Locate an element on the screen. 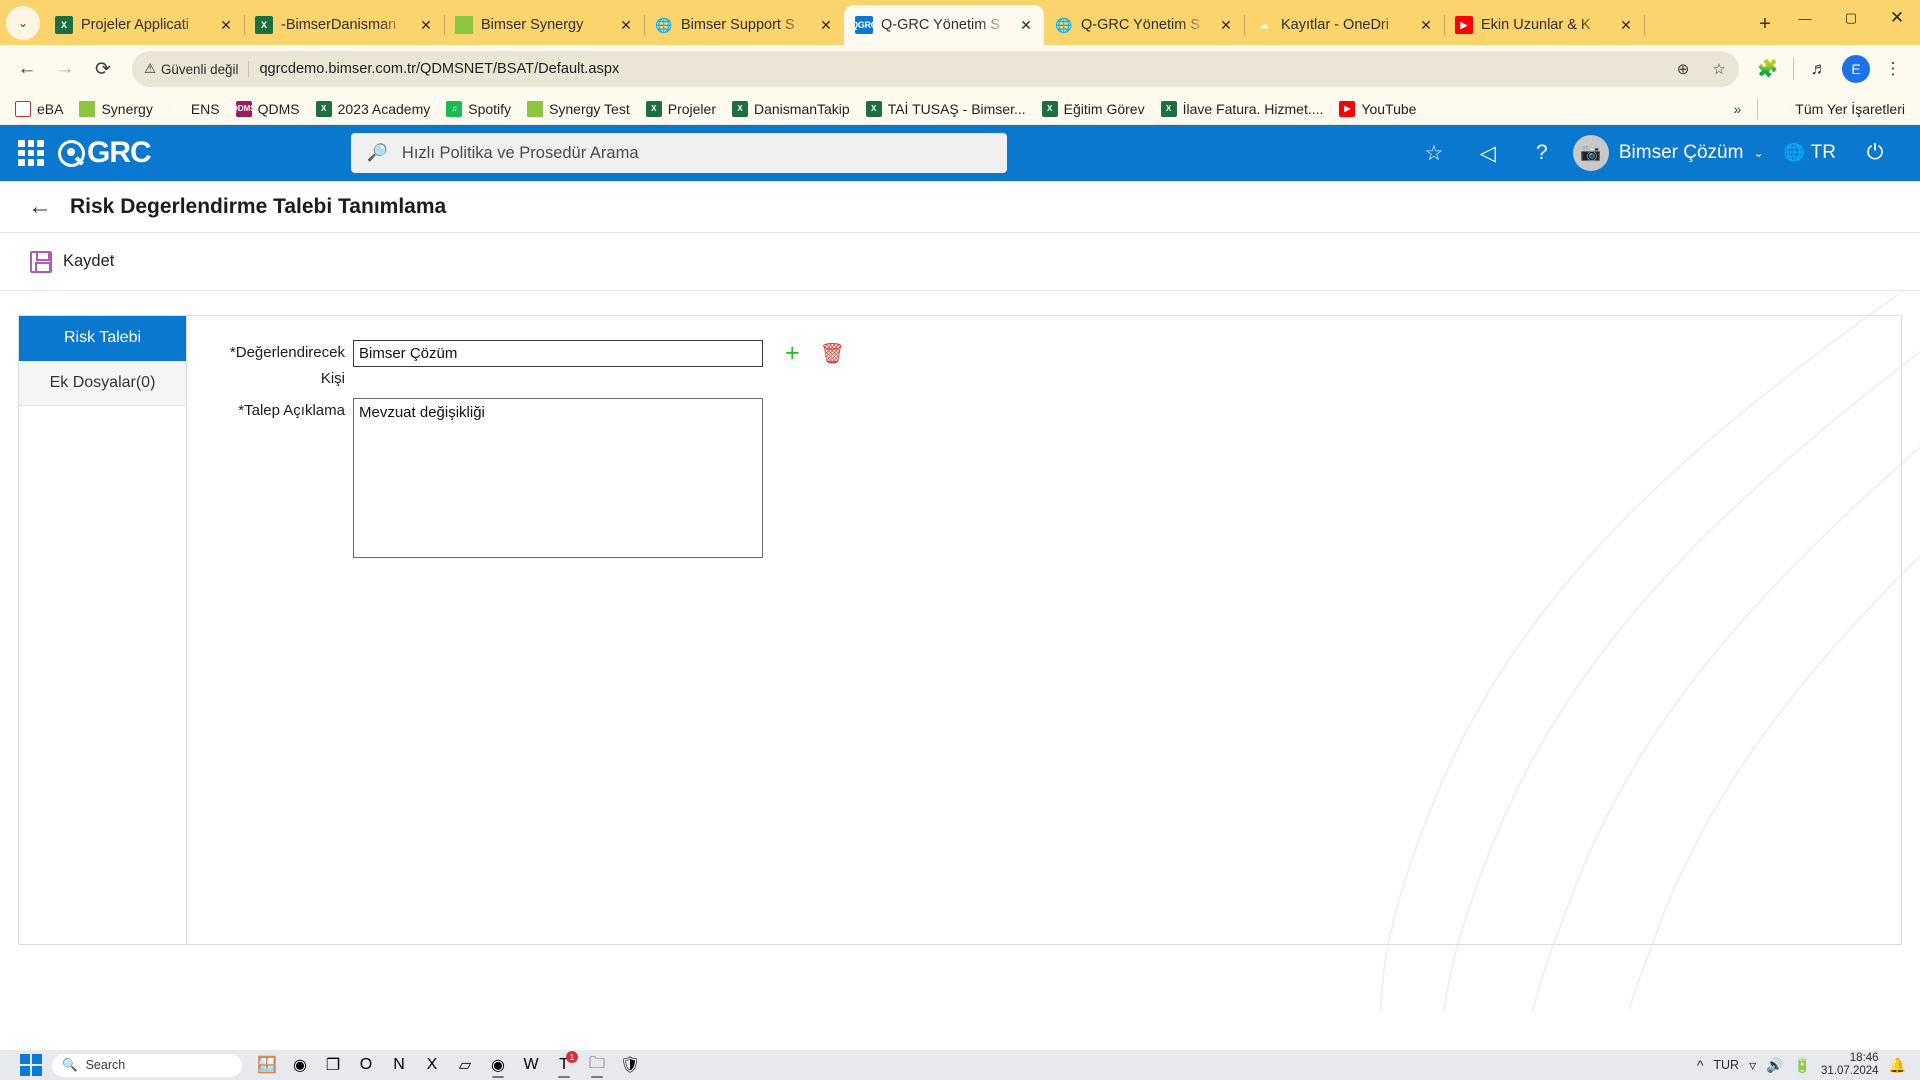 The image size is (1920, 1080). page-back-button: ← is located at coordinates (40, 207).